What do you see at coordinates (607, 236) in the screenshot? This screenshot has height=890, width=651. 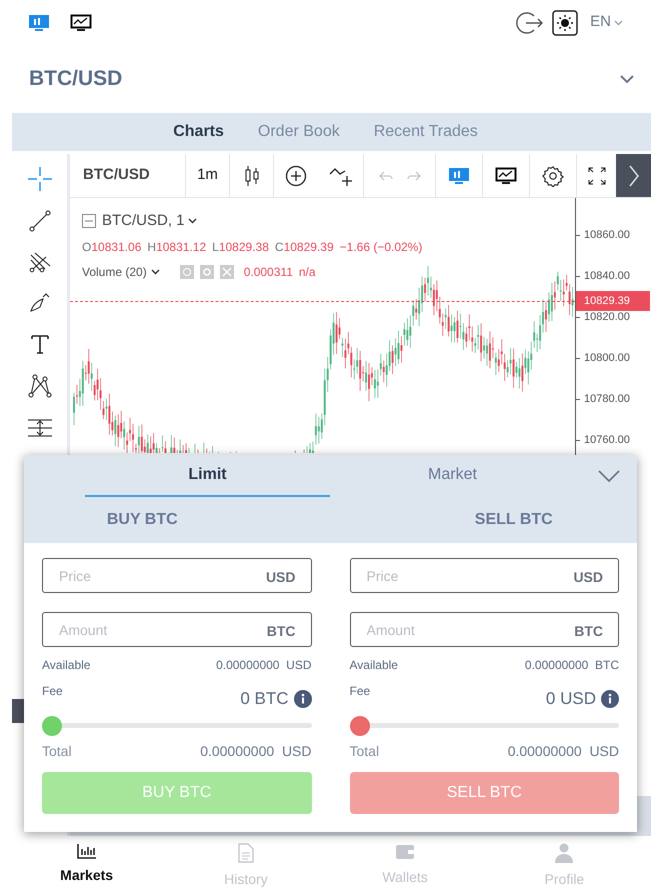 I see `price-axis-label: 10860.00` at bounding box center [607, 236].